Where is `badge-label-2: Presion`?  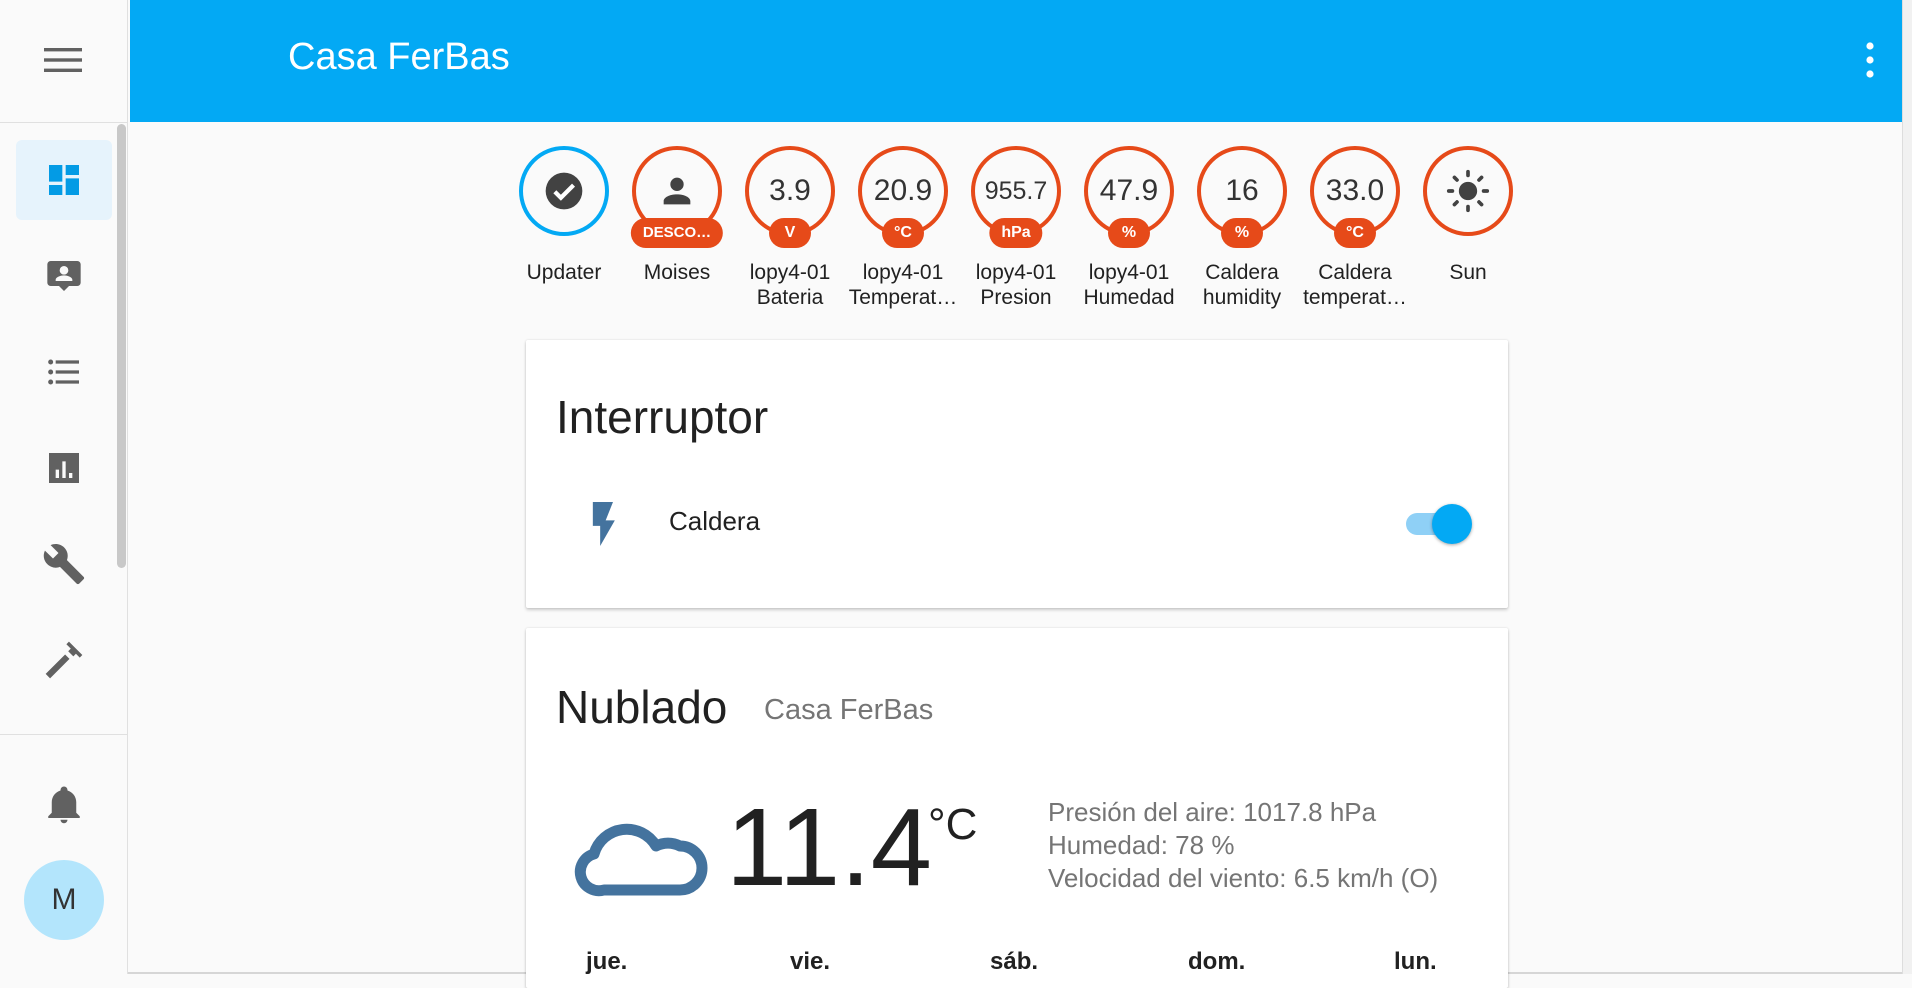 badge-label-2: Presion is located at coordinates (1016, 297).